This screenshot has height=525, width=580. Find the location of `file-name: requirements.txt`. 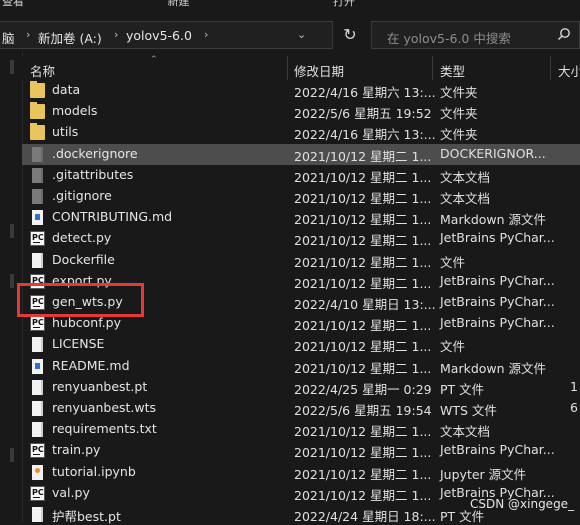

file-name: requirements.txt is located at coordinates (104, 429).